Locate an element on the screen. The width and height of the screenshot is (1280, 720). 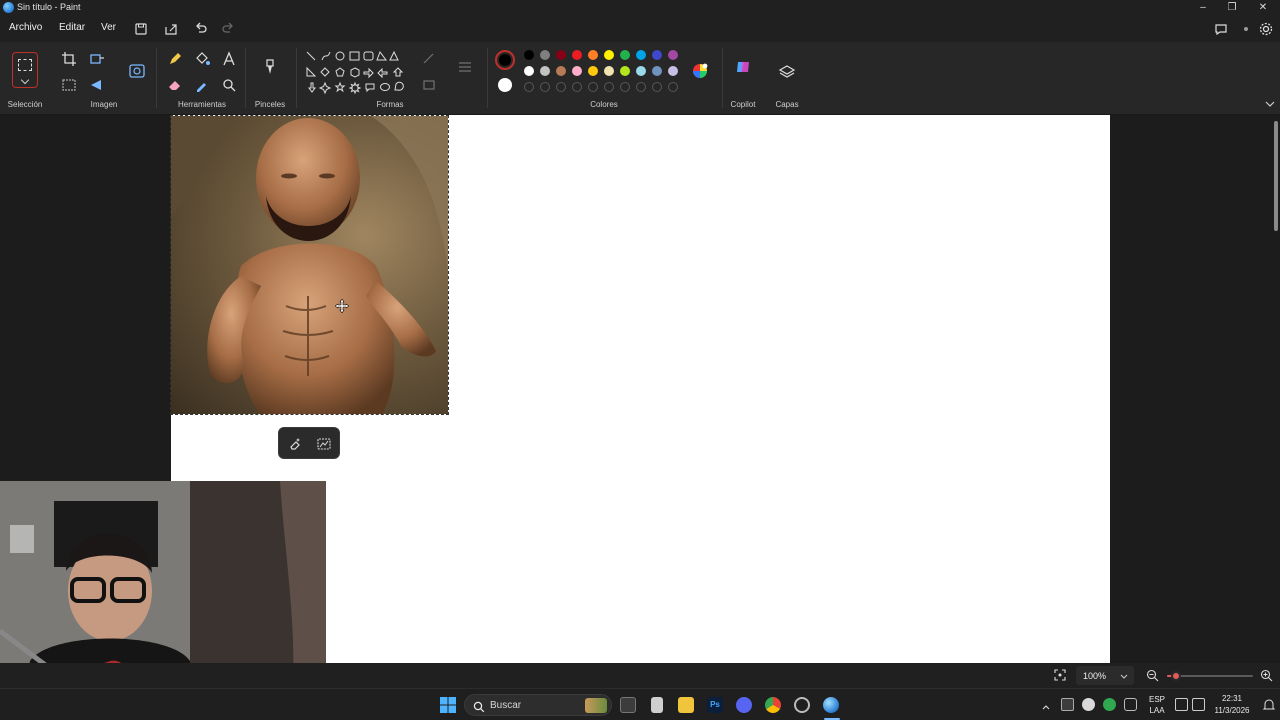
zoom-slider is located at coordinates (1210, 676).